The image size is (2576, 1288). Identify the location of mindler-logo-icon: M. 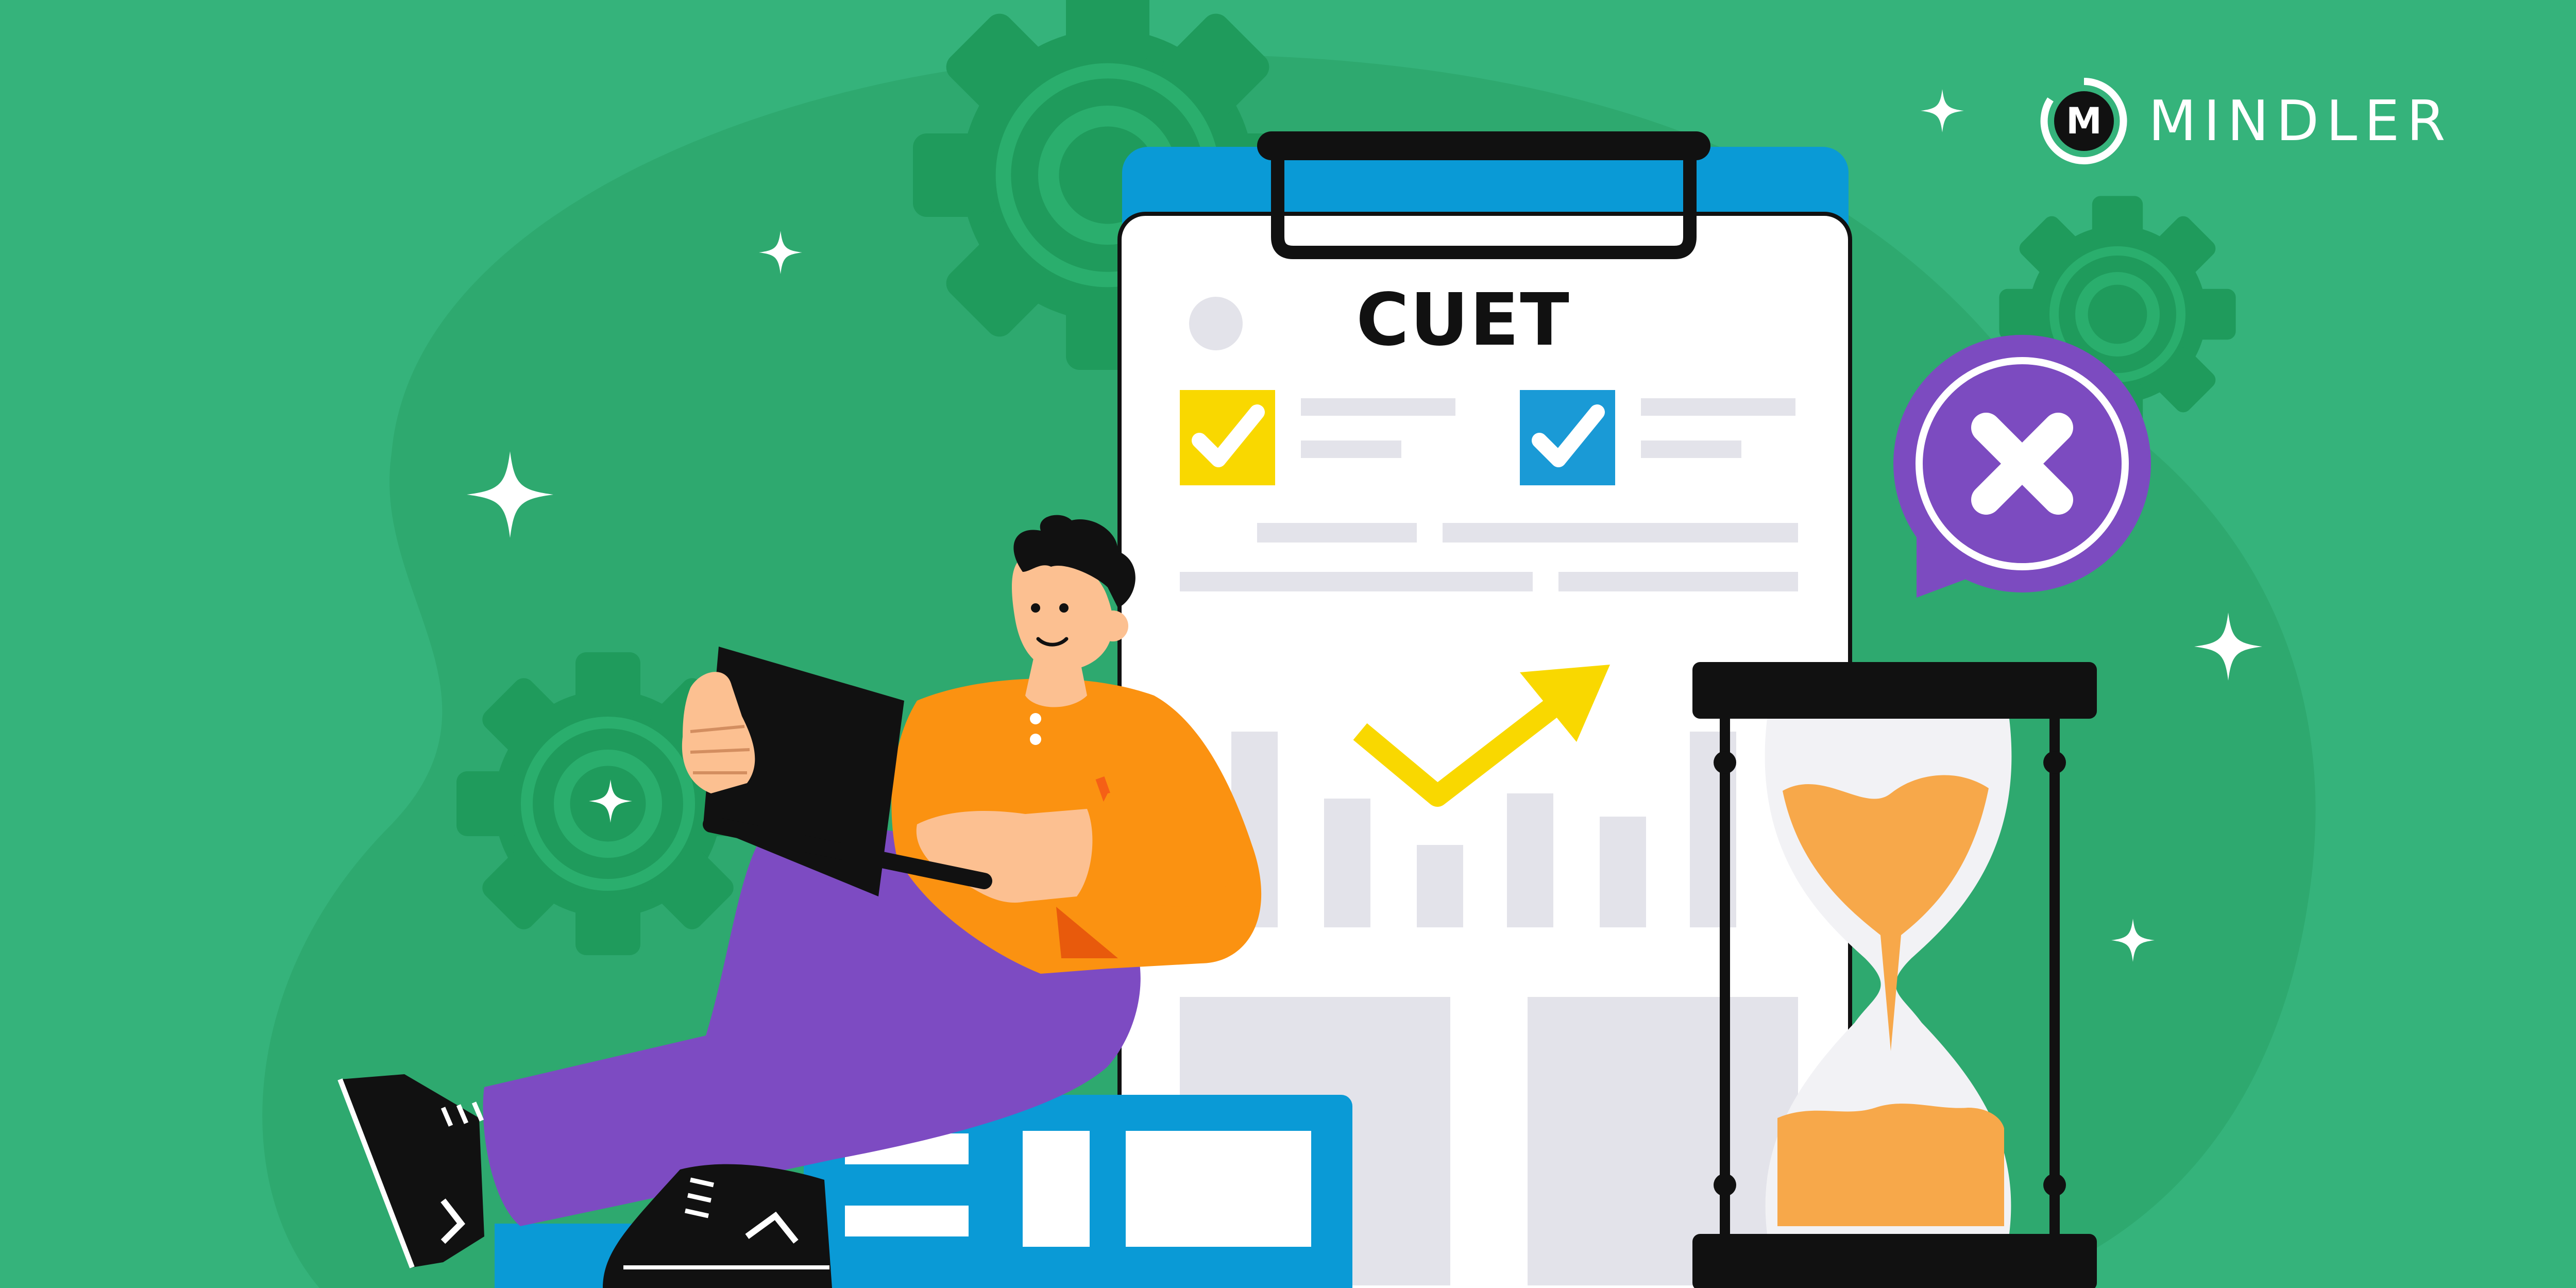
(2083, 121).